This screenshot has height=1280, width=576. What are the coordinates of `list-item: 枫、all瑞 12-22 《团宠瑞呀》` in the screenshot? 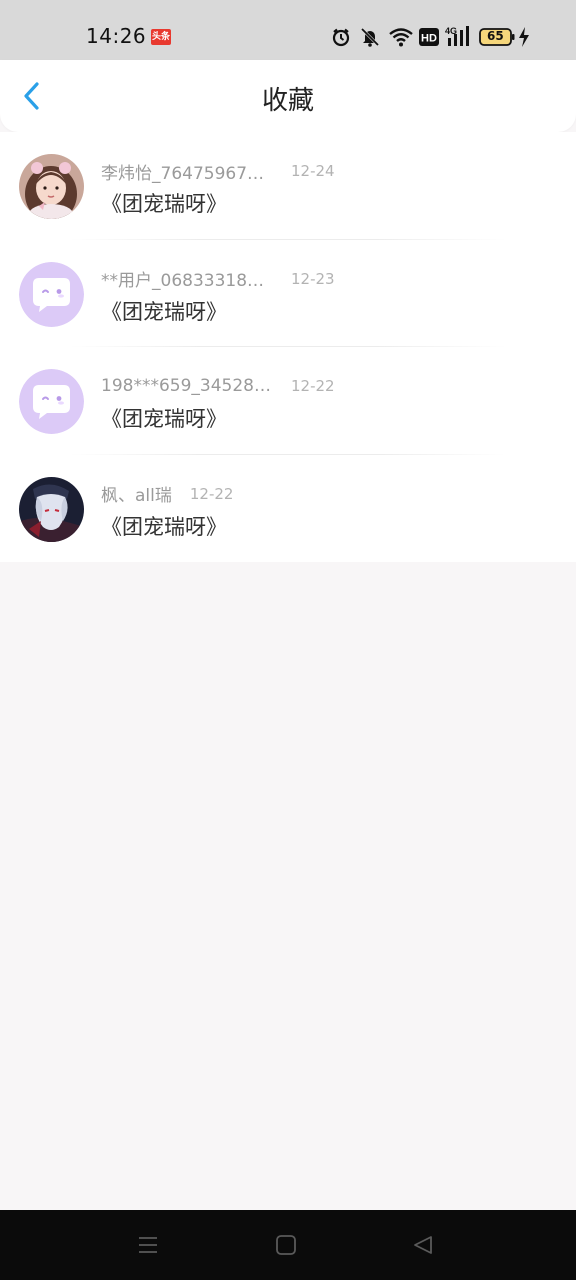 It's located at (288, 508).